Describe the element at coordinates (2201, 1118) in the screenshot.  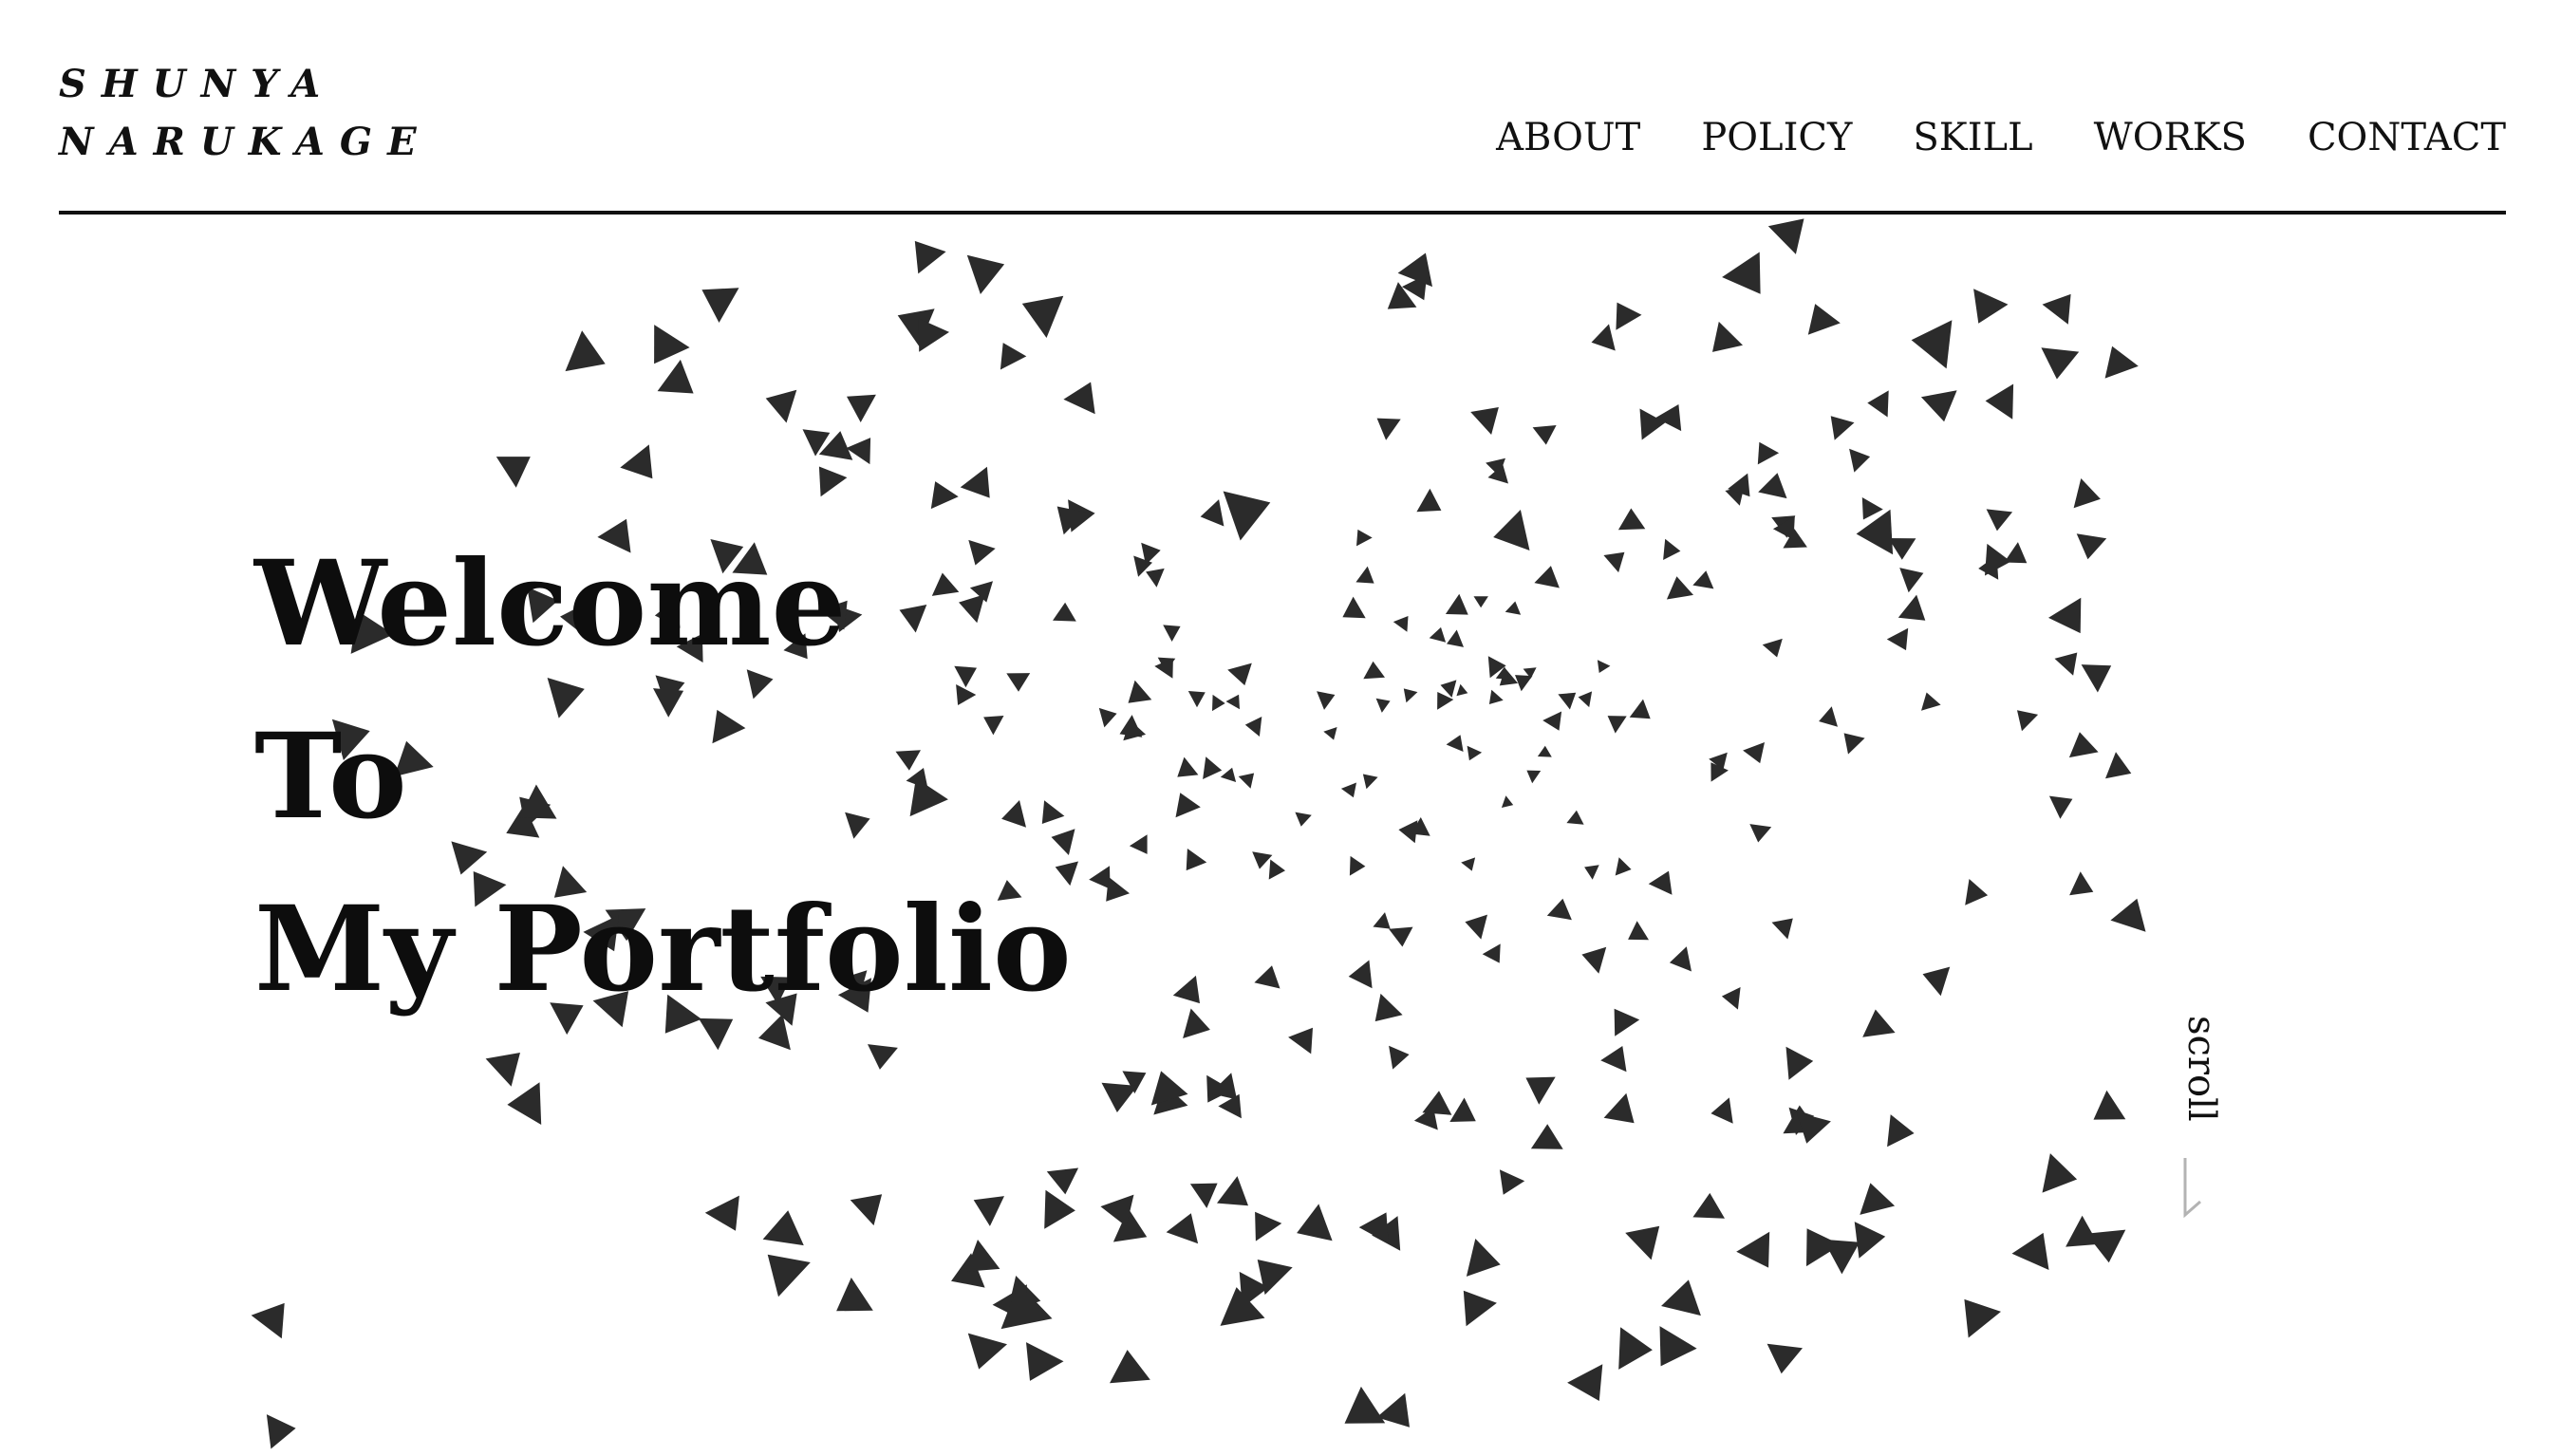
I see `scroll-indicator: scroll` at that location.